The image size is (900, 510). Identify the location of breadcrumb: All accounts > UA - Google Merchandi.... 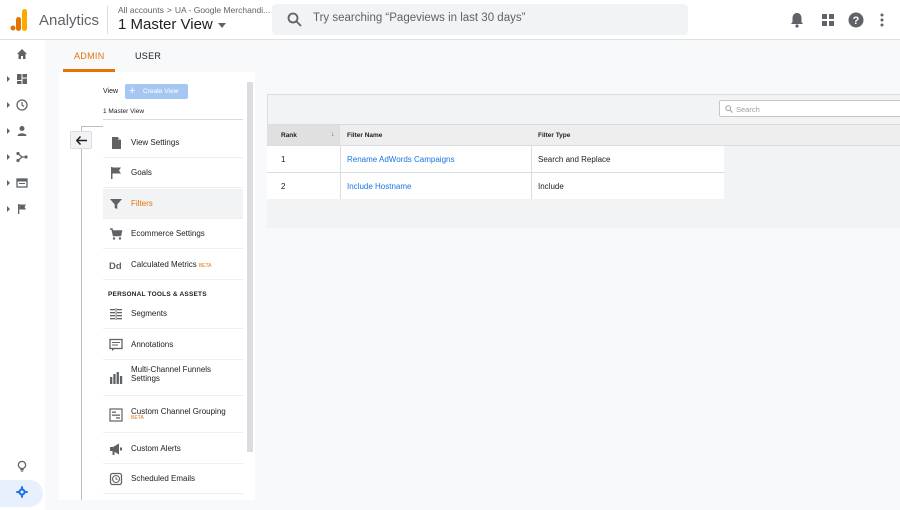
(194, 10).